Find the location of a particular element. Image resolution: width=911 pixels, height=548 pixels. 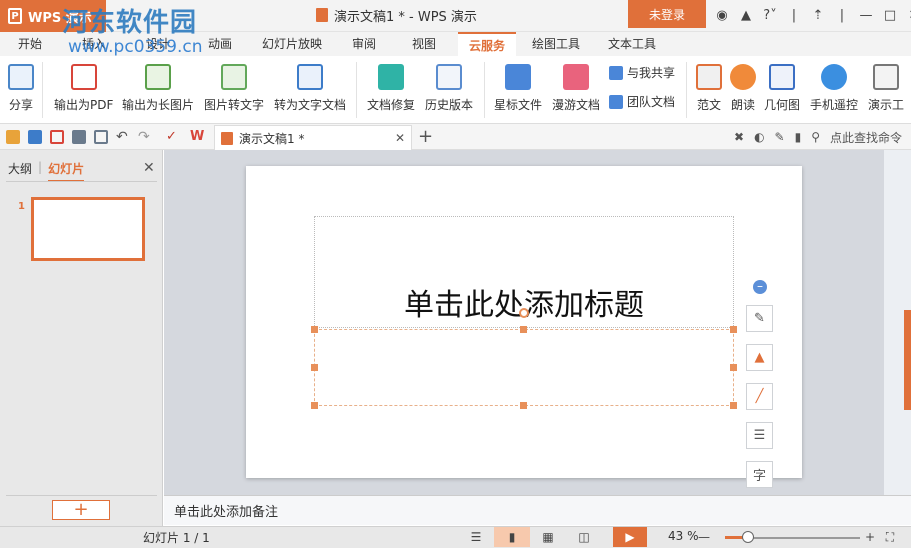

tab-design: 设计 is located at coordinates (158, 44).